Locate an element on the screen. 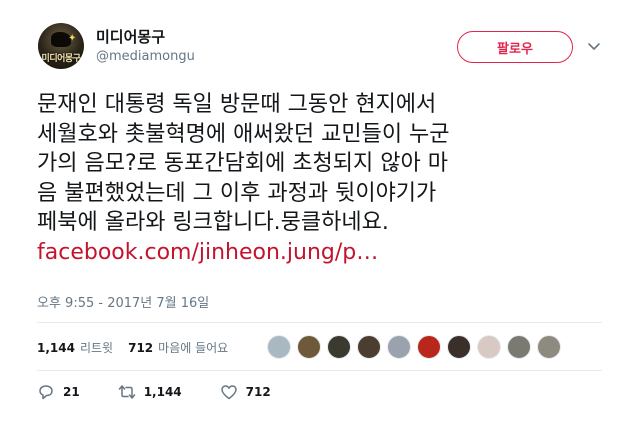  tweet-line: 문재인 대통령 독일 방문때 그동안 현지에서 is located at coordinates (237, 104).